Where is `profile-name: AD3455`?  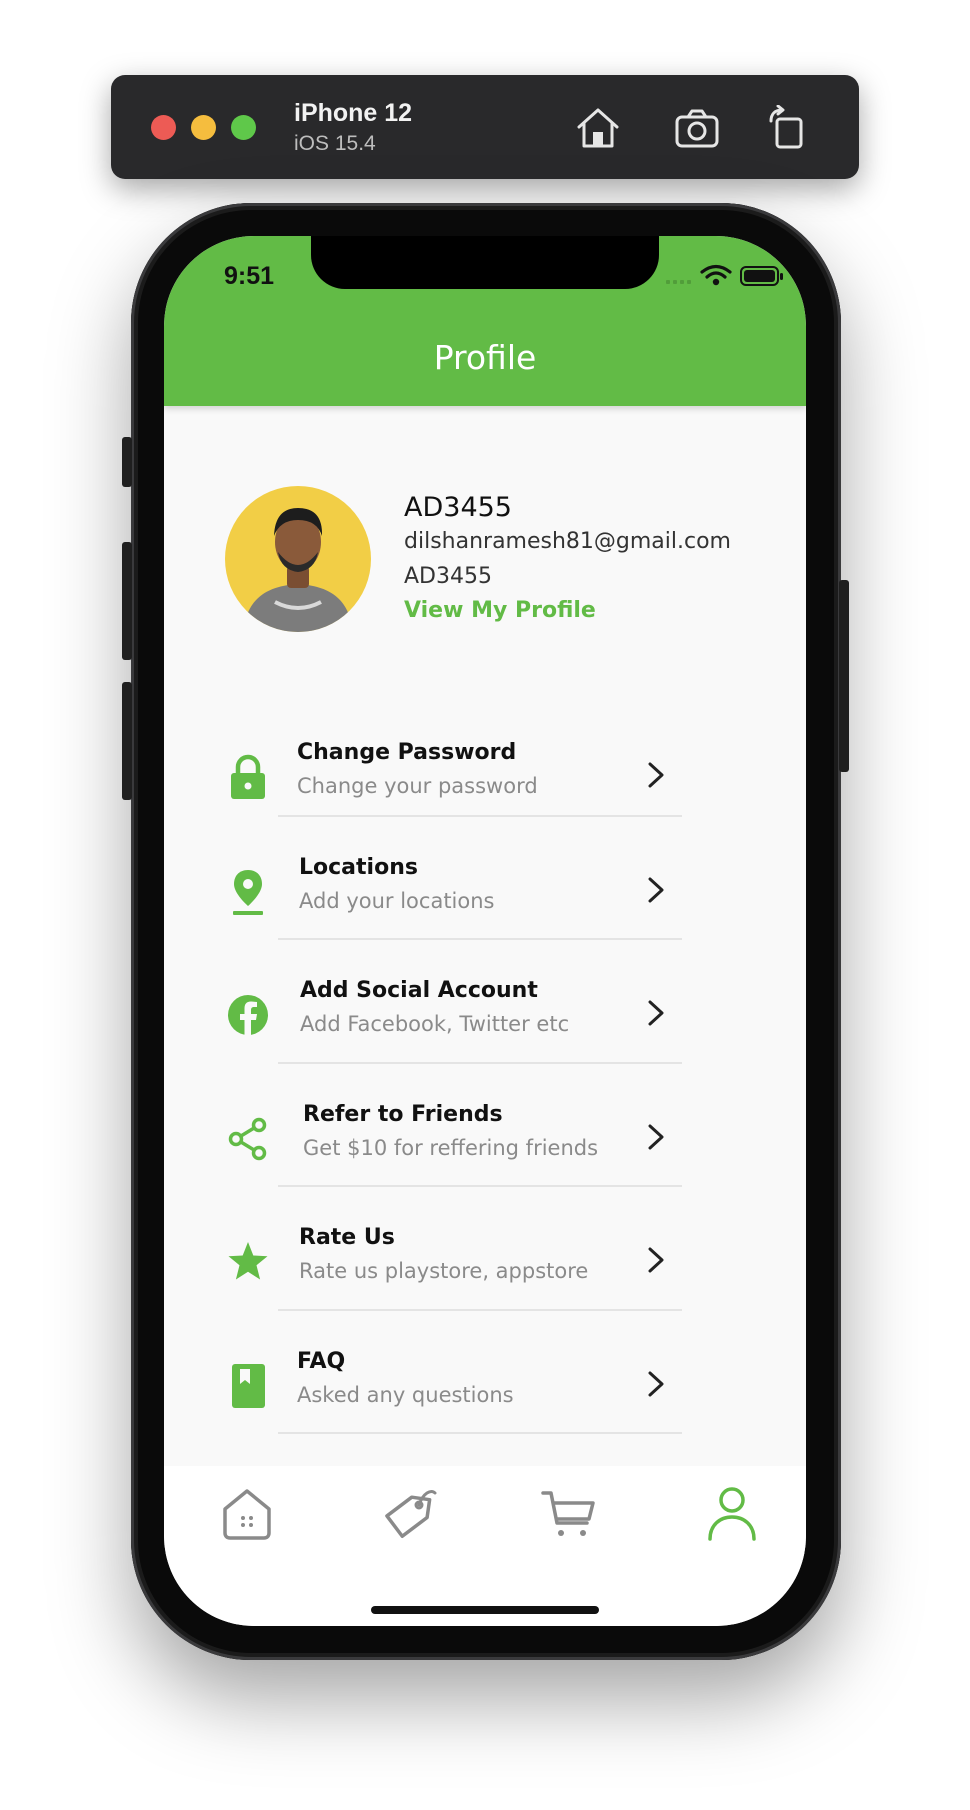
profile-name: AD3455 is located at coordinates (458, 507).